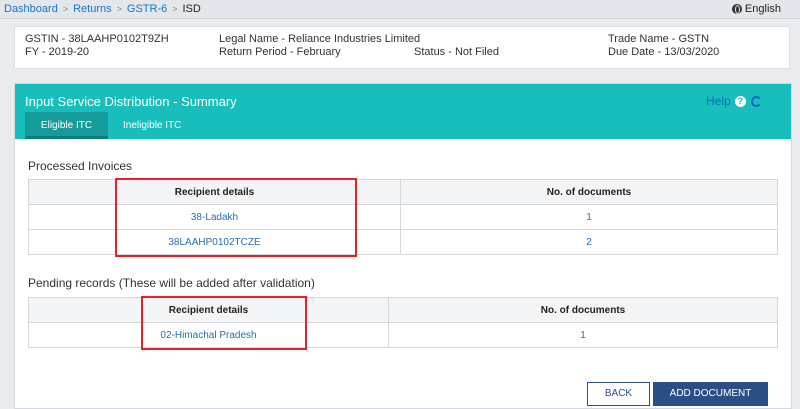  I want to click on help-link: Help ?, so click(734, 101).